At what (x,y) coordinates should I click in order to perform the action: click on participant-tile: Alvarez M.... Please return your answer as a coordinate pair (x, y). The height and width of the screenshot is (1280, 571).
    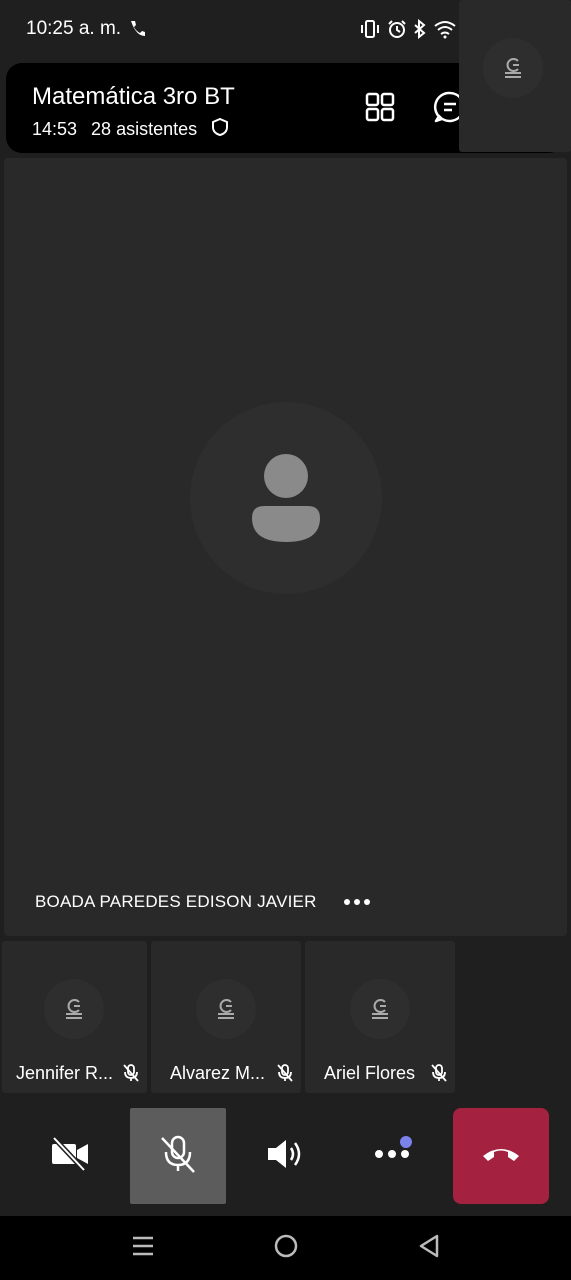
    Looking at the image, I should click on (226, 1017).